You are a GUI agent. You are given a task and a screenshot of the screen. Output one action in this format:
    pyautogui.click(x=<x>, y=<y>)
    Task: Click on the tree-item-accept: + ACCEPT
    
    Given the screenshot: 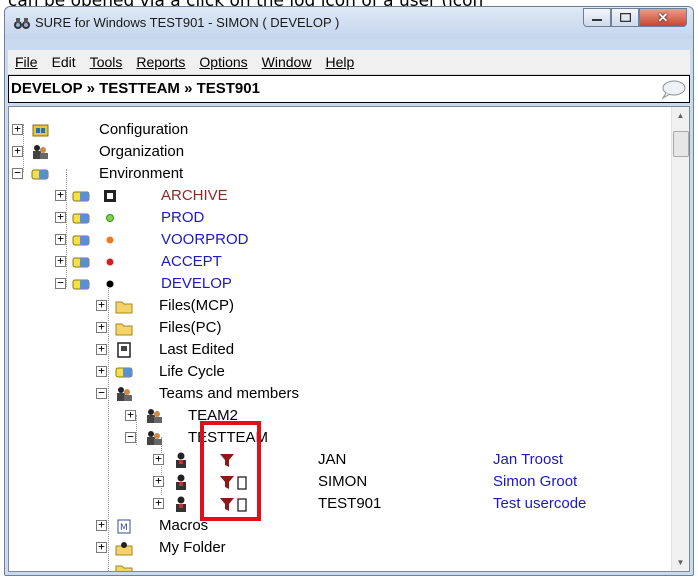 What is the action you would take?
    pyautogui.click(x=340, y=262)
    